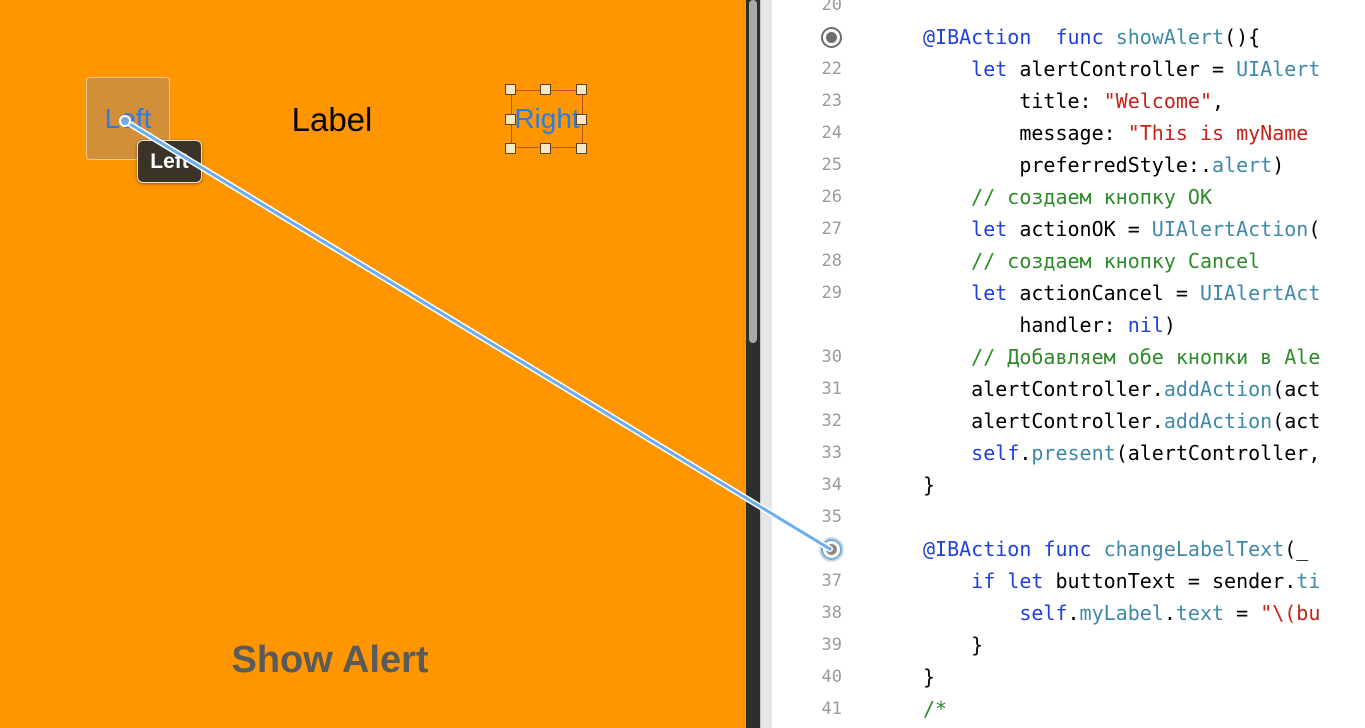 The image size is (1365, 728). Describe the element at coordinates (1068, 485) in the screenshot. I see `code-line: 34}` at that location.